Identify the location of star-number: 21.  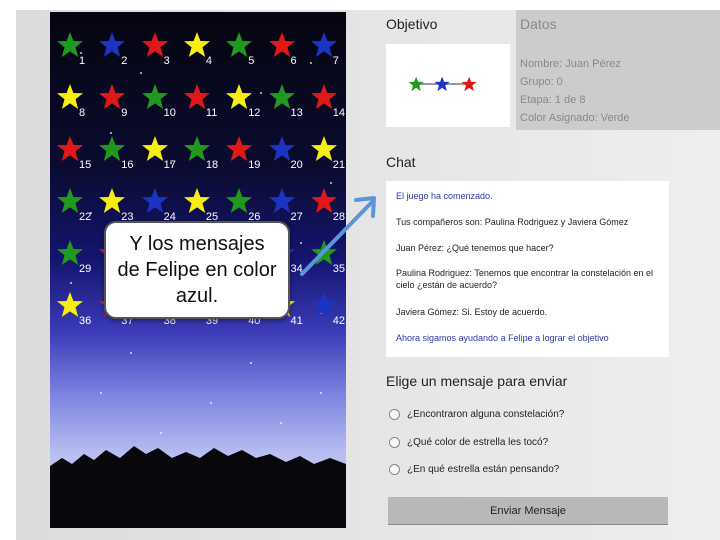
(339, 165).